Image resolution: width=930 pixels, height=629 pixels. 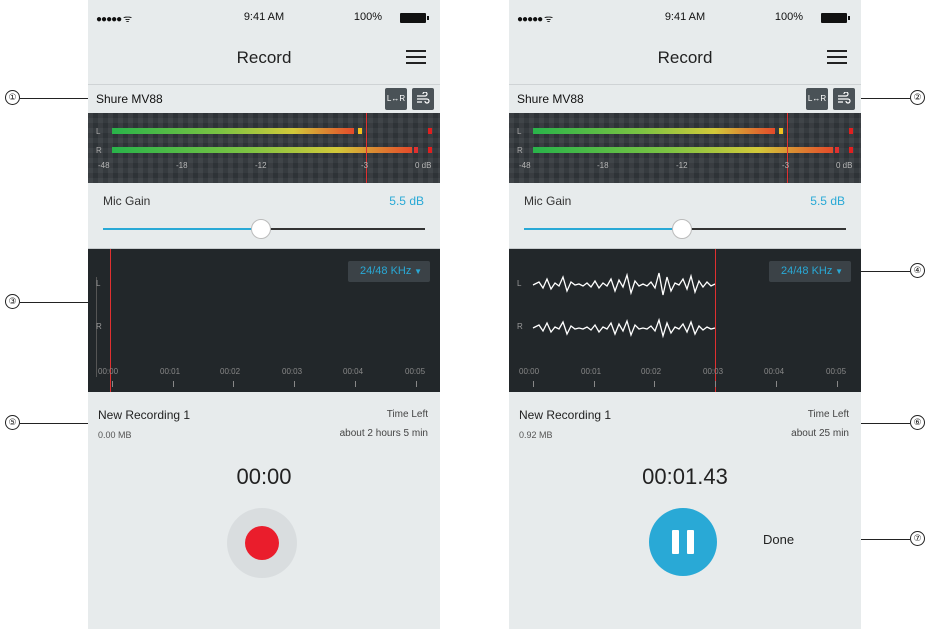 I want to click on time-left-value: about 25 min, so click(x=820, y=433).